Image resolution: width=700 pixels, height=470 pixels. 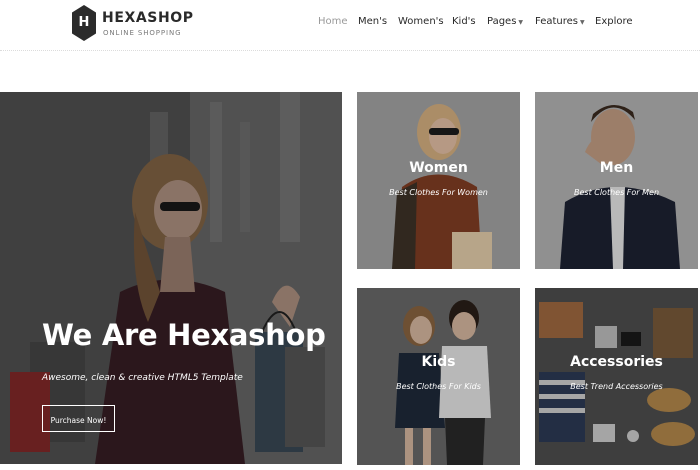 What do you see at coordinates (502, 21) in the screenshot?
I see `nav-item-pages-label: Pages` at bounding box center [502, 21].